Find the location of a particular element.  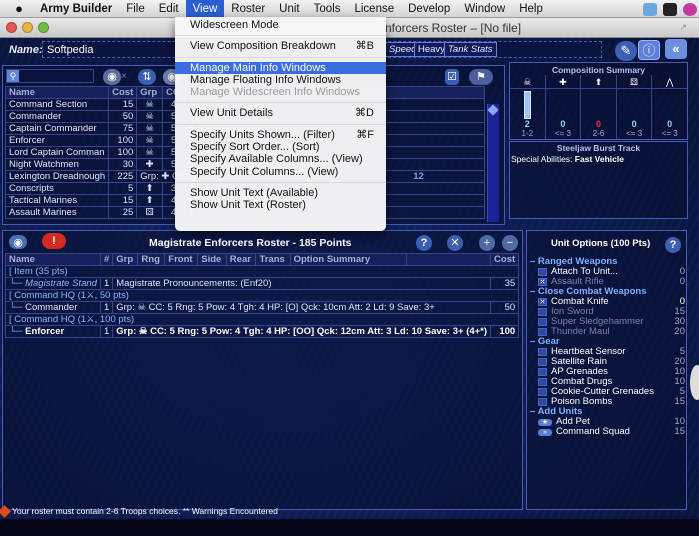

menu-item-label: Specify Unit Columns... (View) is located at coordinates (264, 171).